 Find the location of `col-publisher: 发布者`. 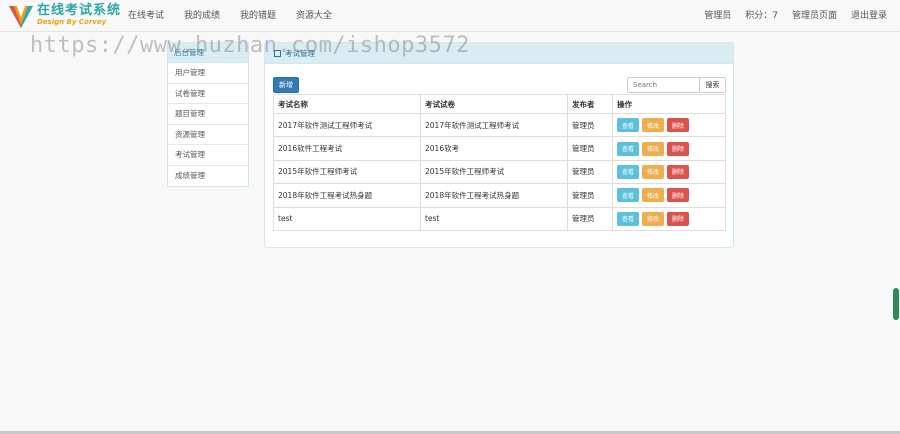

col-publisher: 发布者 is located at coordinates (590, 104).